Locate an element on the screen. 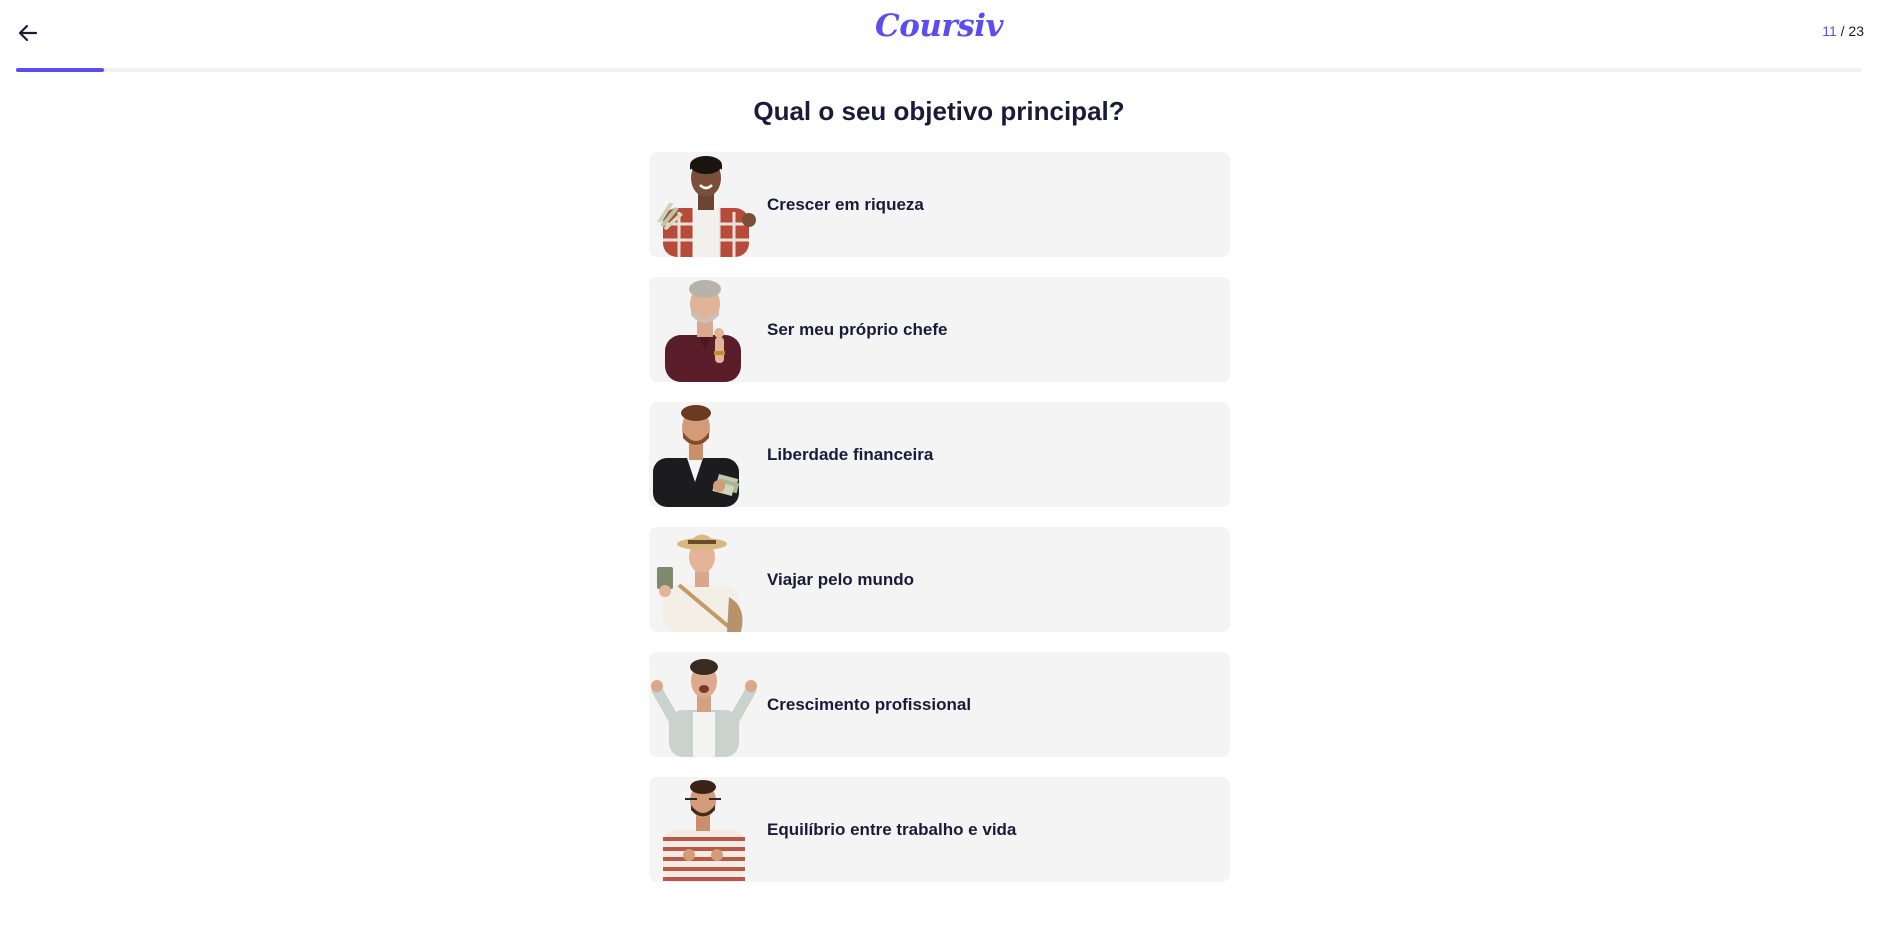 The height and width of the screenshot is (941, 1878). step-counter: 11 / 23 is located at coordinates (1843, 31).